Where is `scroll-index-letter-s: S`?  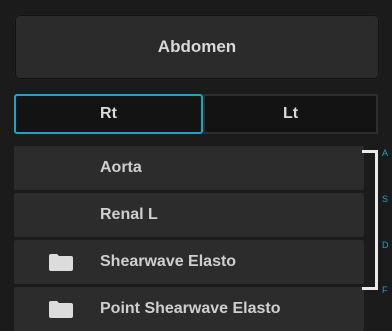 scroll-index-letter-s: S is located at coordinates (385, 199).